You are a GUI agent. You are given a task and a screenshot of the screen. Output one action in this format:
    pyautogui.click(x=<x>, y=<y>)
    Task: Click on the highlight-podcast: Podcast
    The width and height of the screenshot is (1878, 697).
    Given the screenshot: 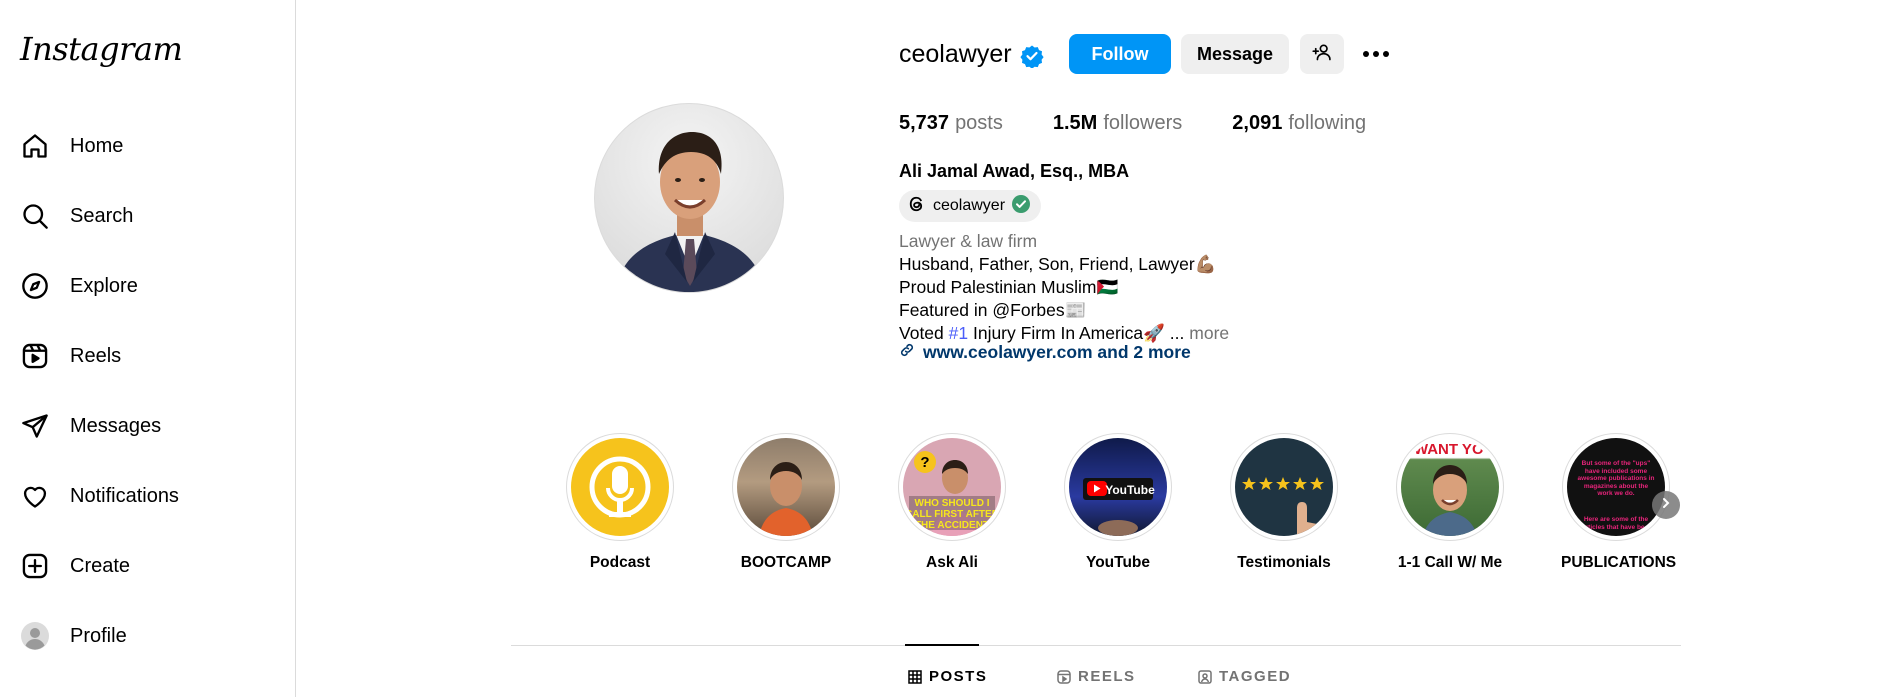 What is the action you would take?
    pyautogui.click(x=620, y=502)
    